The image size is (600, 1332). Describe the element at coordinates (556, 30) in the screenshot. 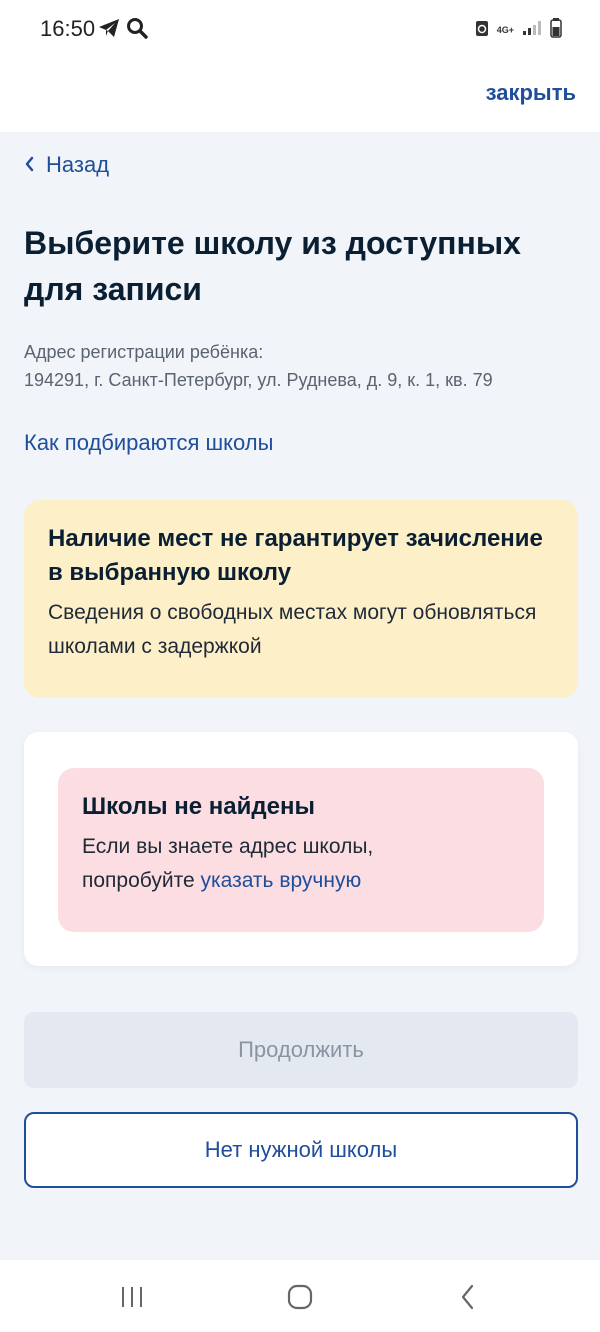

I see `battery-icon` at that location.